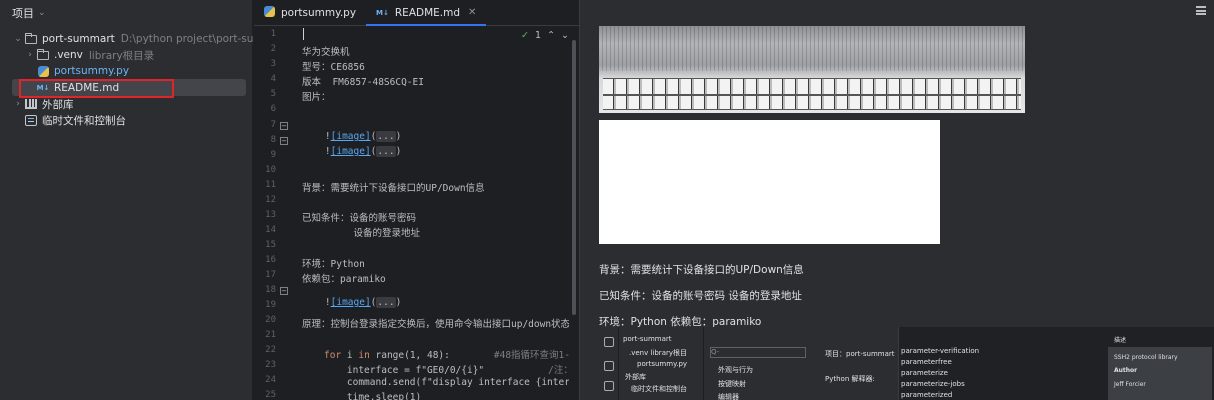  What do you see at coordinates (393, 188) in the screenshot?
I see `code-line: 背景：需要统计下设备接口的UP/Down信息` at bounding box center [393, 188].